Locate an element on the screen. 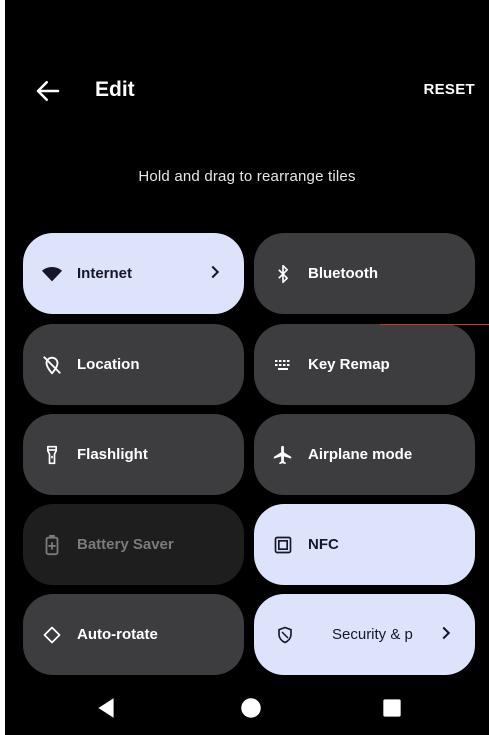 This screenshot has width=489, height=735. drag-indicator-line is located at coordinates (434, 324).